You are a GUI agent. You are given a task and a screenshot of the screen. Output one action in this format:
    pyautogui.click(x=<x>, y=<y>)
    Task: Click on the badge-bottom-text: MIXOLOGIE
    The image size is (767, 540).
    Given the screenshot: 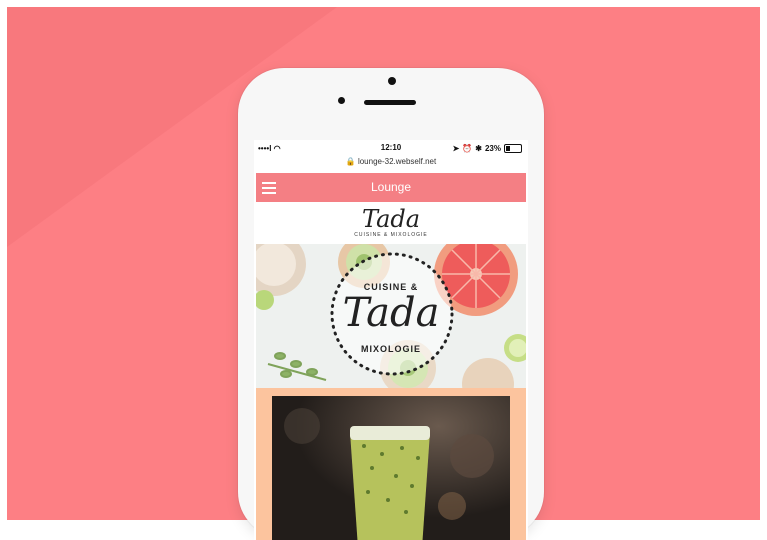 What is the action you would take?
    pyautogui.click(x=390, y=349)
    